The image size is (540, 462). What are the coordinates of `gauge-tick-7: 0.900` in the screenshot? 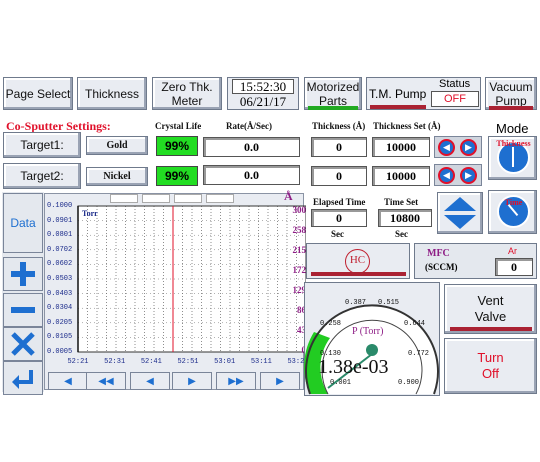 It's located at (409, 383).